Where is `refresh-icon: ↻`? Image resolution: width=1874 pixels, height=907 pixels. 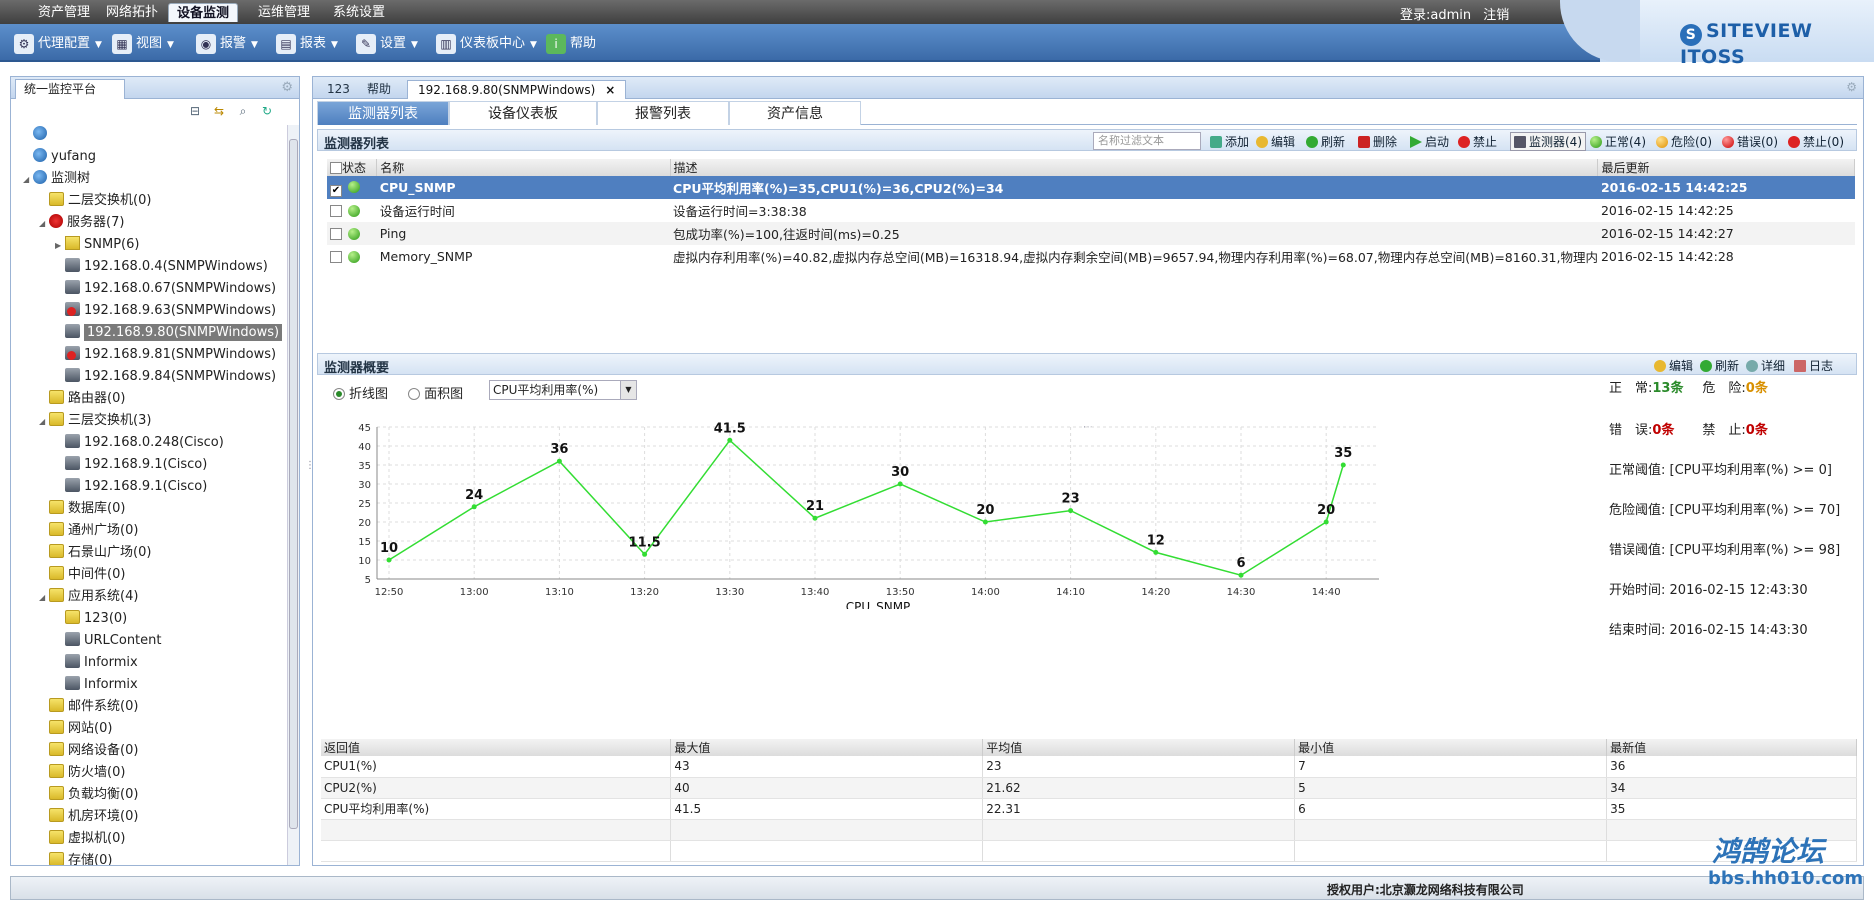 refresh-icon: ↻ is located at coordinates (267, 111).